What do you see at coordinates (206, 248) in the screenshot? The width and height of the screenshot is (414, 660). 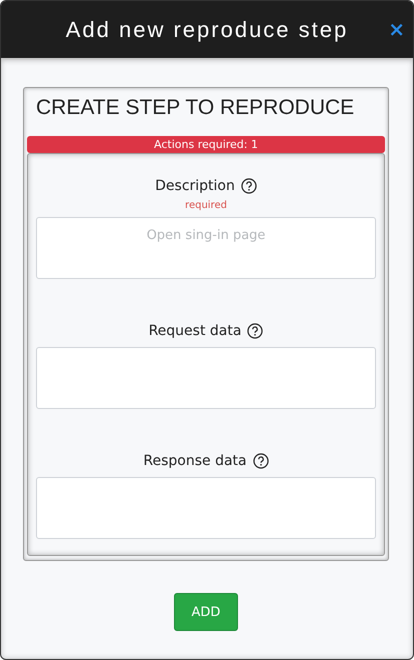 I see `text-field: Open sing-in page` at bounding box center [206, 248].